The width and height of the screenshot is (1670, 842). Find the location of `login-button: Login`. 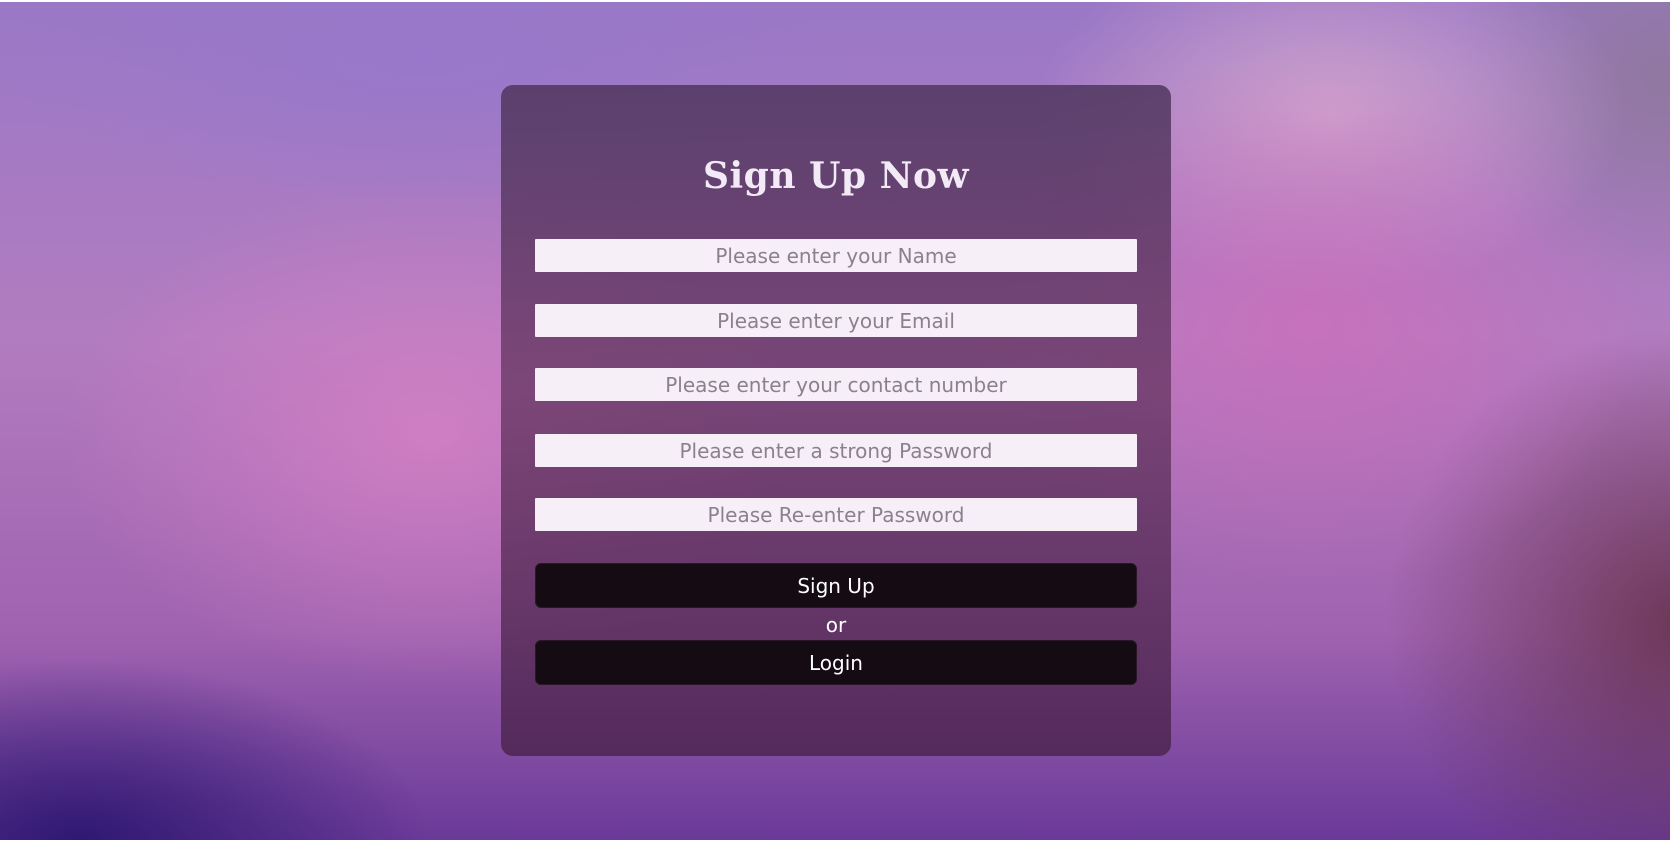

login-button: Login is located at coordinates (836, 662).